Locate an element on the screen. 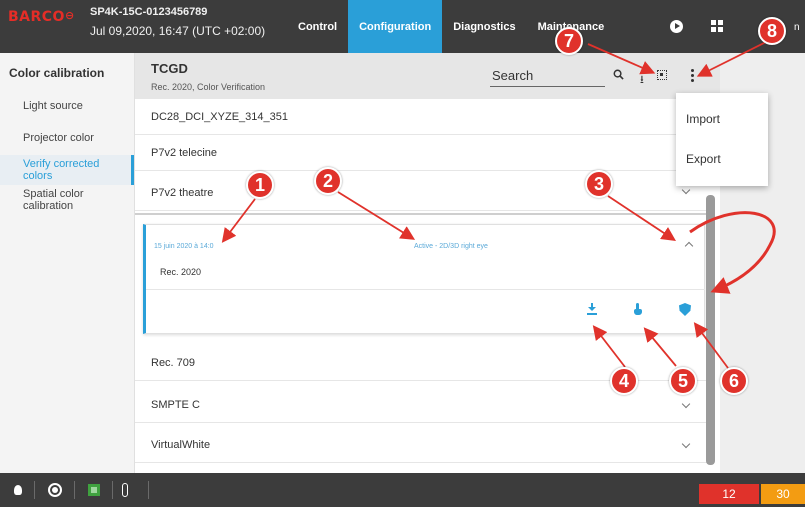  bottom-bar is located at coordinates (402, 490).